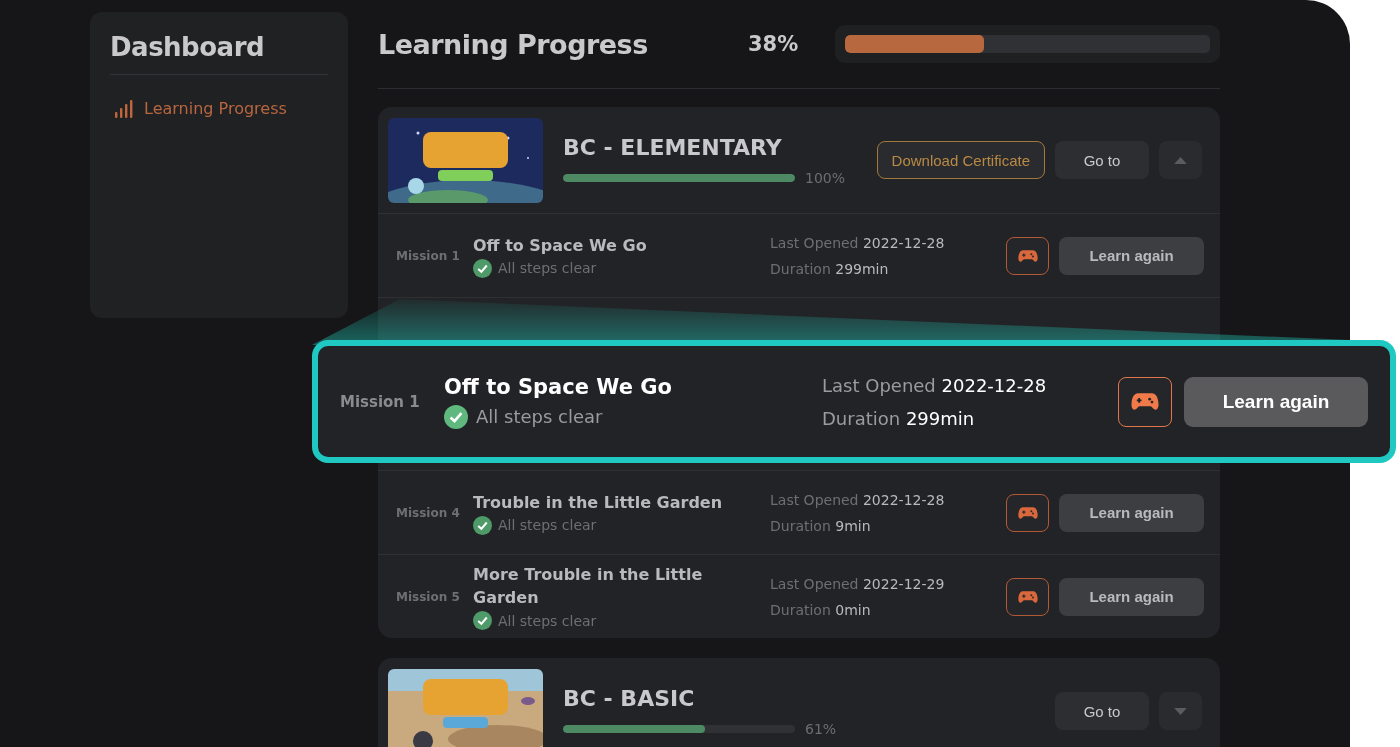 Image resolution: width=1400 pixels, height=747 pixels. I want to click on mission-title: More Trouble in the Little Garden, so click(588, 586).